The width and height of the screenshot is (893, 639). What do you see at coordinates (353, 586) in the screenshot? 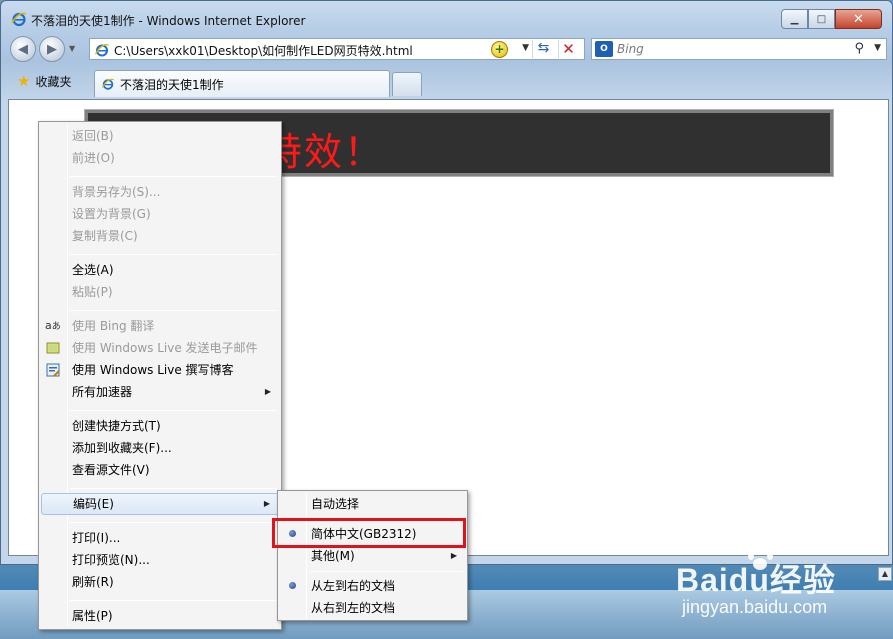
I see `menu-item-label: 从左到右的文档` at bounding box center [353, 586].